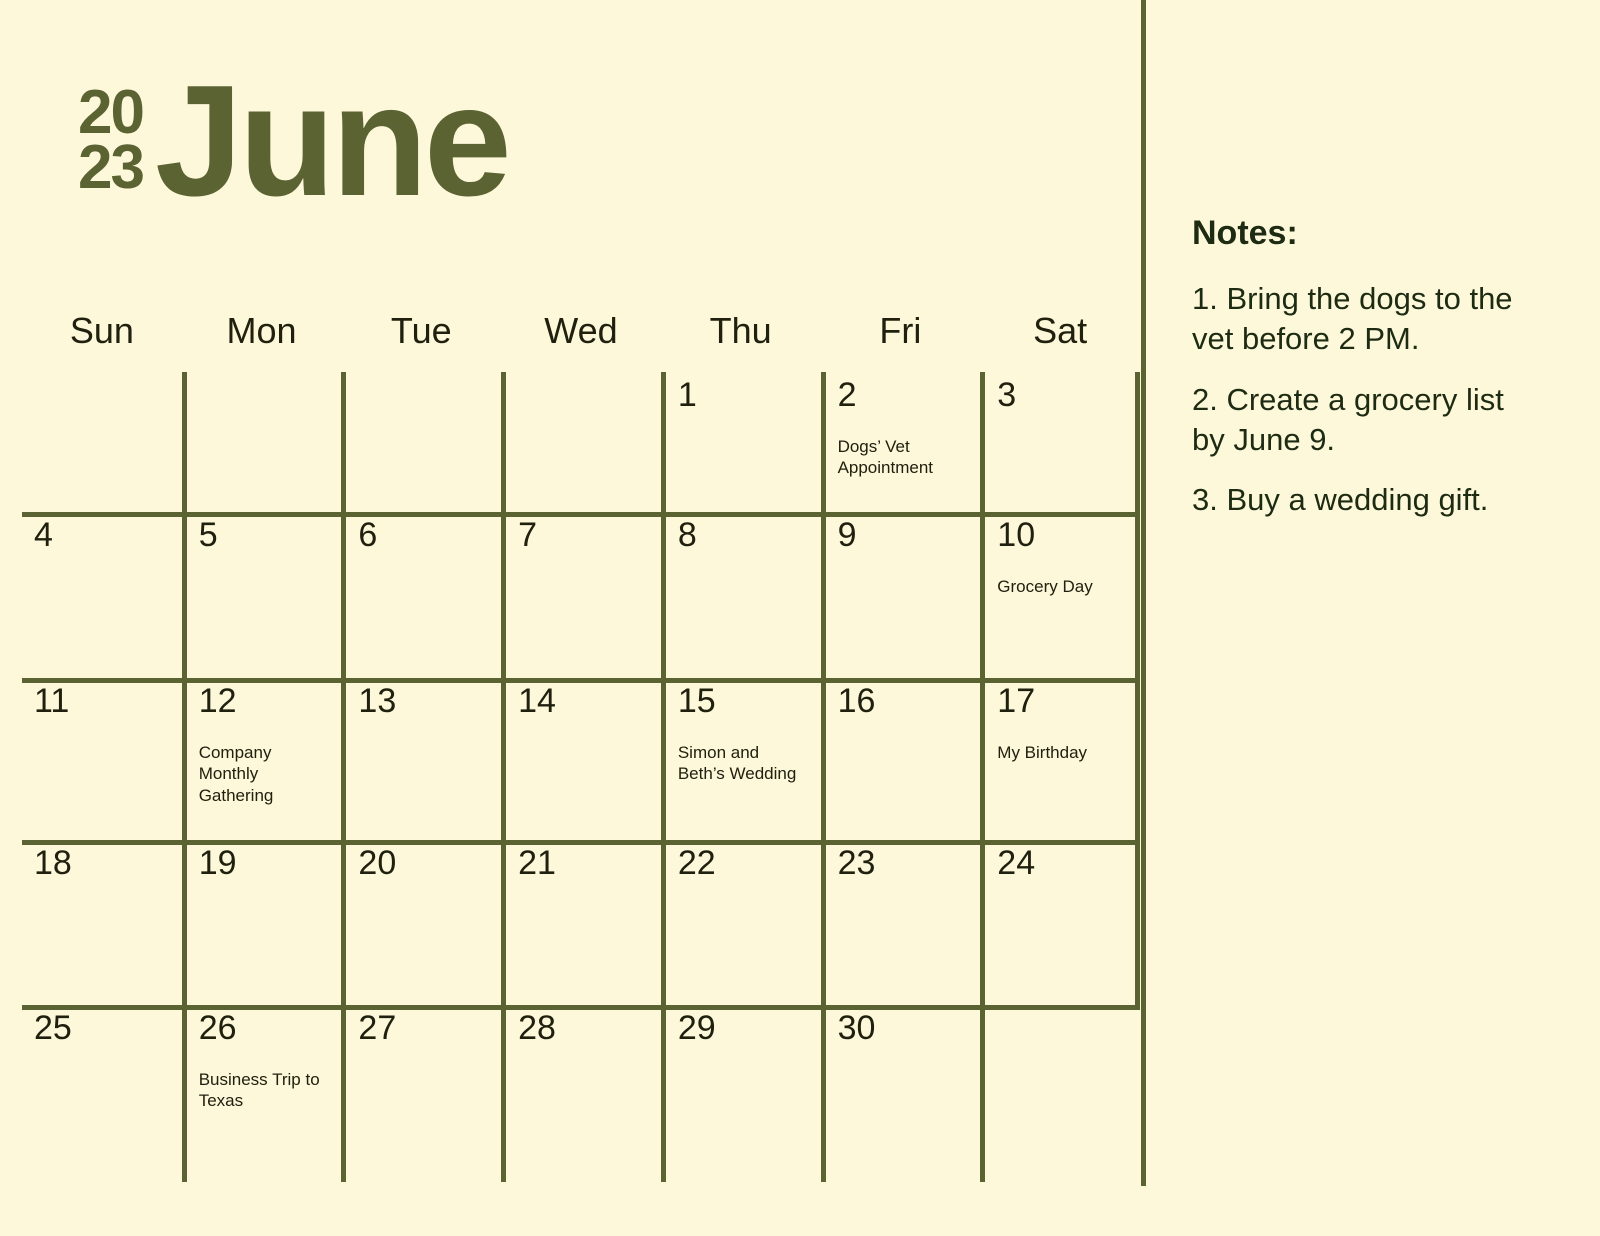  Describe the element at coordinates (101, 330) in the screenshot. I see `weekday-sun: Sun` at that location.